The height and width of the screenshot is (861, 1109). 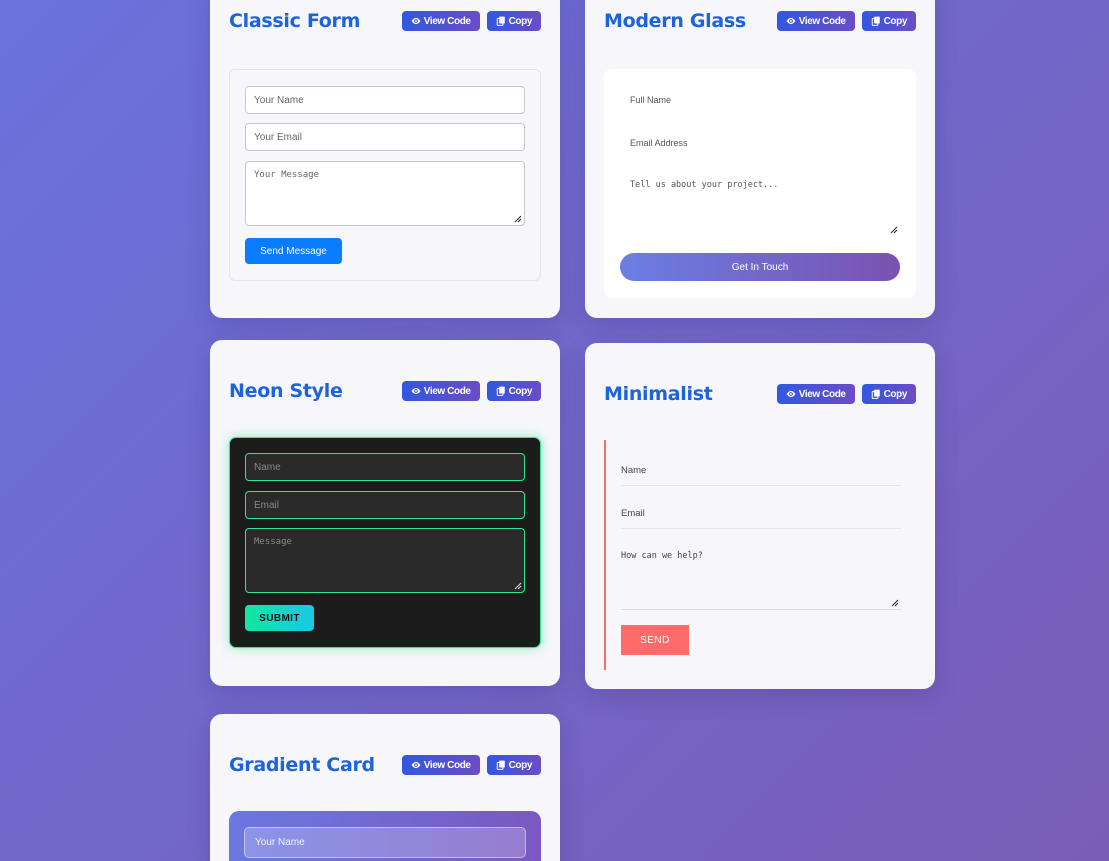 I want to click on card-title: Gradient Card, so click(x=302, y=765).